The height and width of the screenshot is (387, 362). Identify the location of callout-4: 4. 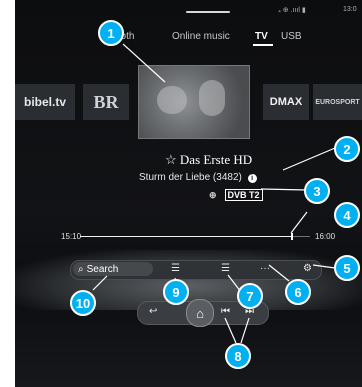
(347, 215).